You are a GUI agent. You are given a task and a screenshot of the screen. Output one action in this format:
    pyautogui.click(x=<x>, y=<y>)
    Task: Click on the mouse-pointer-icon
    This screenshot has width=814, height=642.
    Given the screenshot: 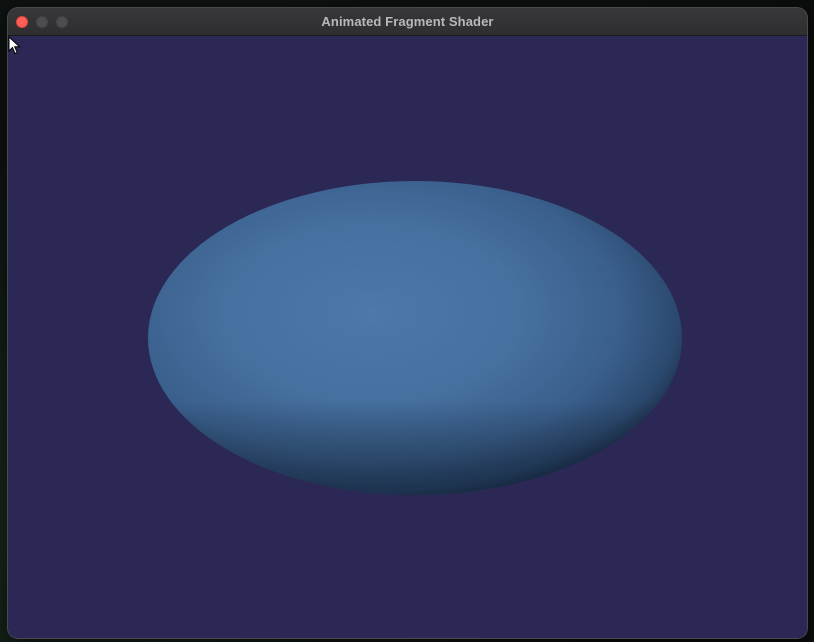 What is the action you would take?
    pyautogui.click(x=14, y=45)
    